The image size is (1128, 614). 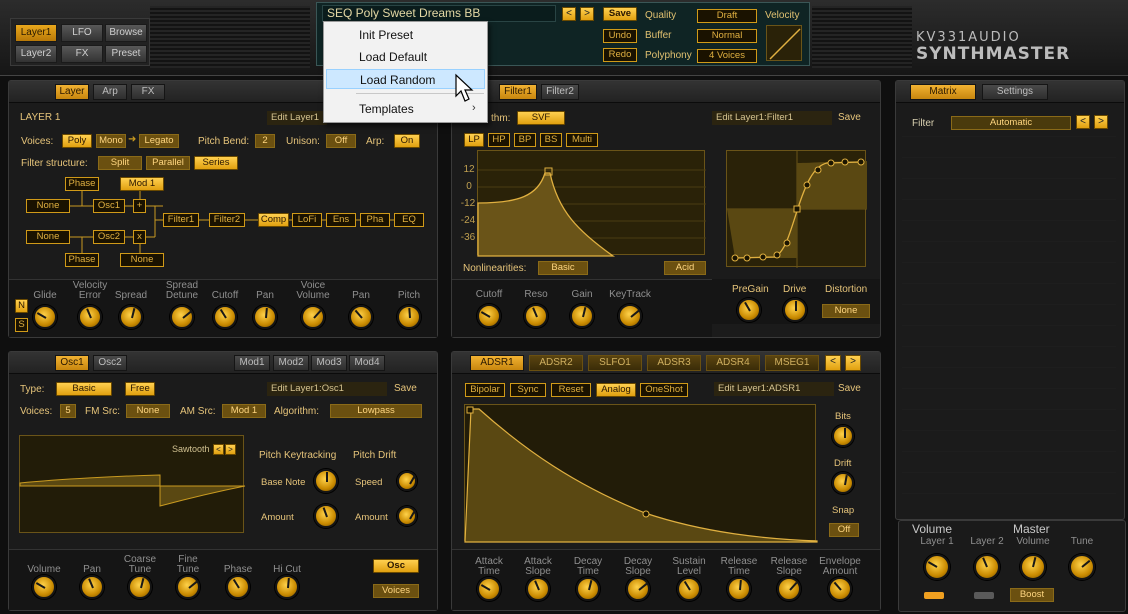 What do you see at coordinates (560, 92) in the screenshot?
I see `tab-filter2: Filter2` at bounding box center [560, 92].